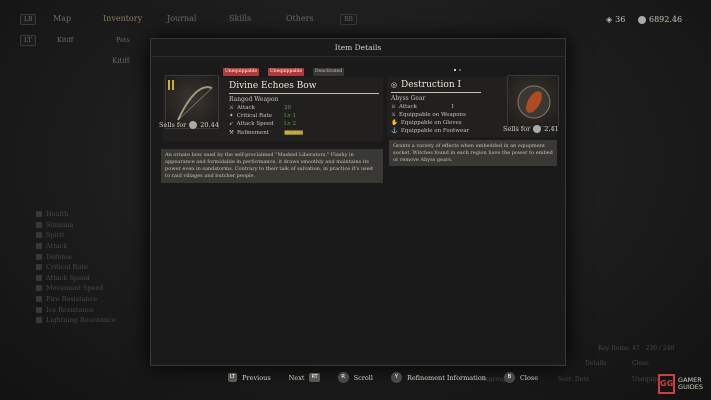 The width and height of the screenshot is (711, 400). What do you see at coordinates (96, 246) in the screenshot?
I see `stat-row: Attack` at bounding box center [96, 246].